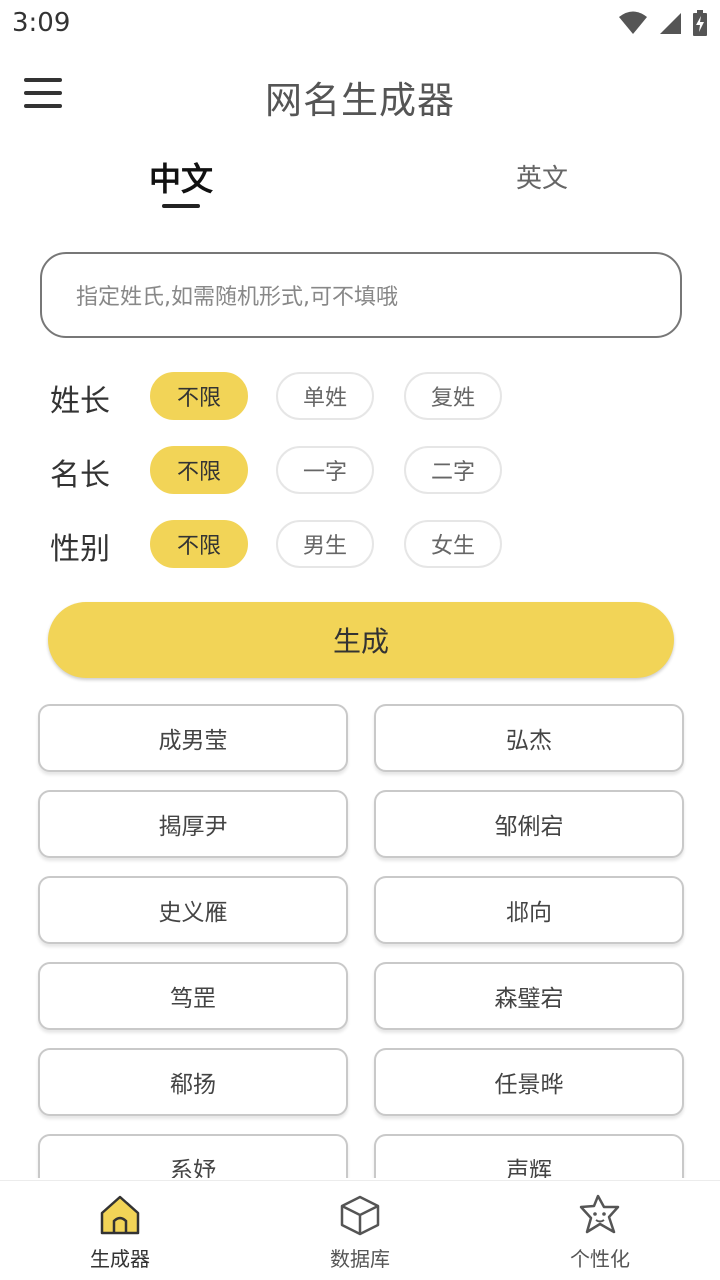 The image size is (720, 1280). Describe the element at coordinates (360, 1259) in the screenshot. I see `nav-label-database: 数据库` at that location.